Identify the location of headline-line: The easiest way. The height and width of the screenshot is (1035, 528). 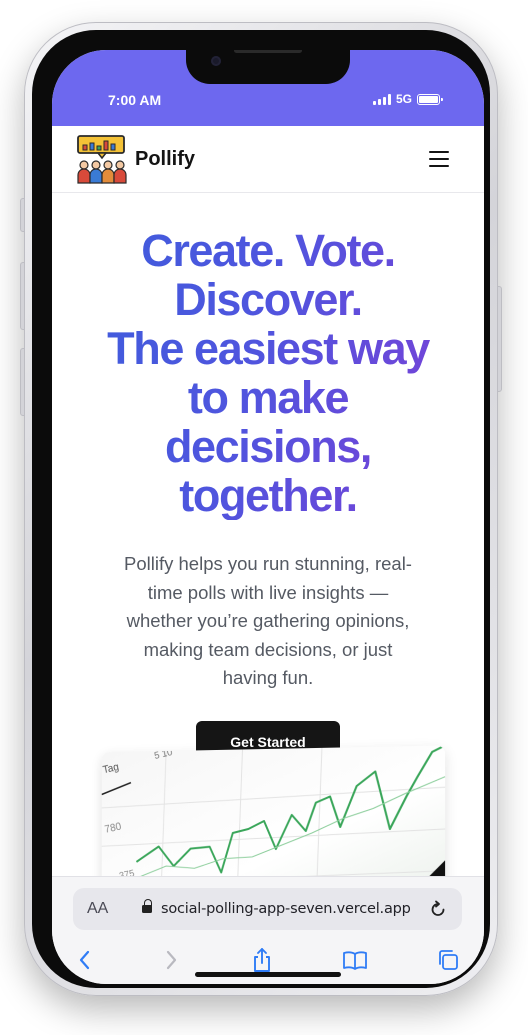
(268, 348).